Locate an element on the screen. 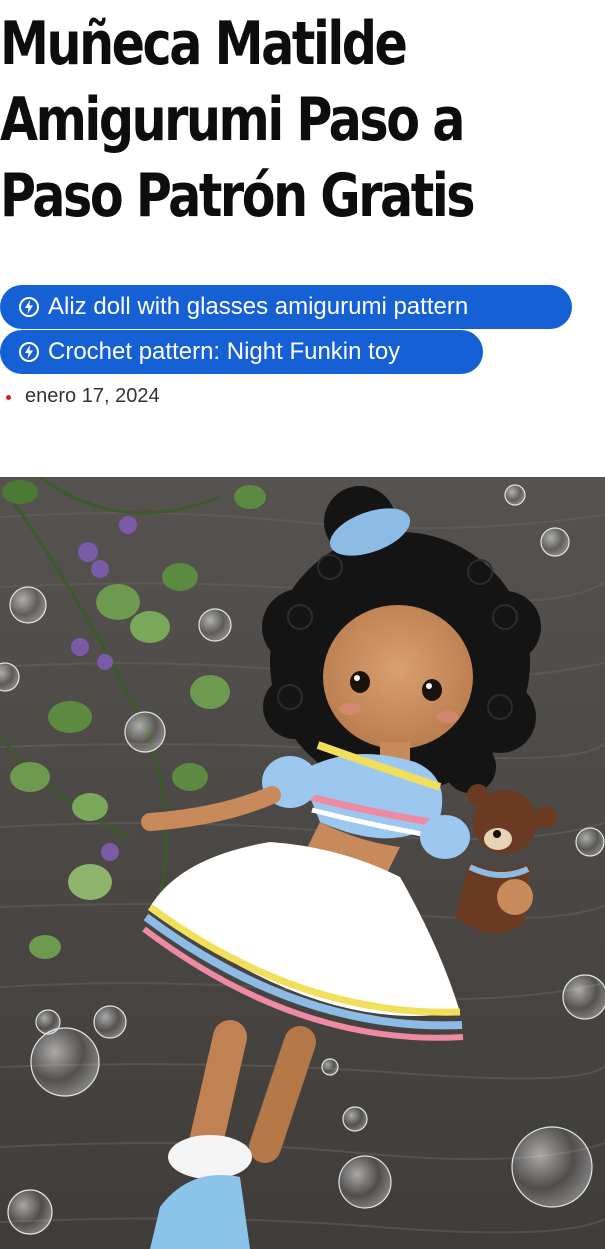 The image size is (605, 1249). related-link-night-funkin: Crochet pattern: Night Funkin toy is located at coordinates (241, 352).